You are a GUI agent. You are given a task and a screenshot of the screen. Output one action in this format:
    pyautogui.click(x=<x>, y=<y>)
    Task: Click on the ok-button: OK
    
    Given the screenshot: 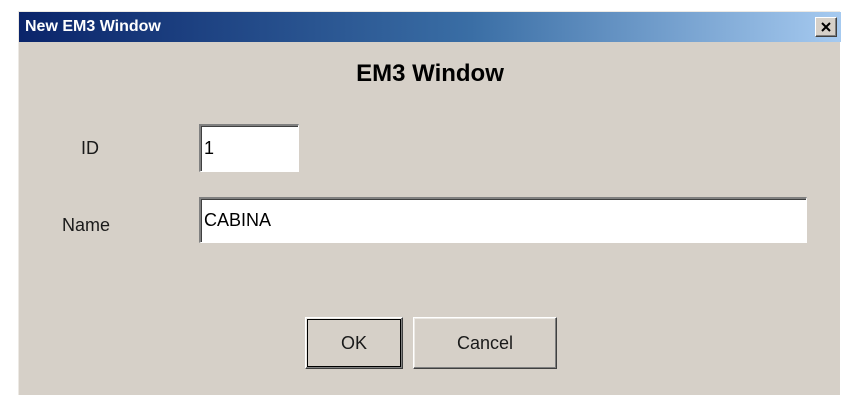 What is the action you would take?
    pyautogui.click(x=354, y=343)
    